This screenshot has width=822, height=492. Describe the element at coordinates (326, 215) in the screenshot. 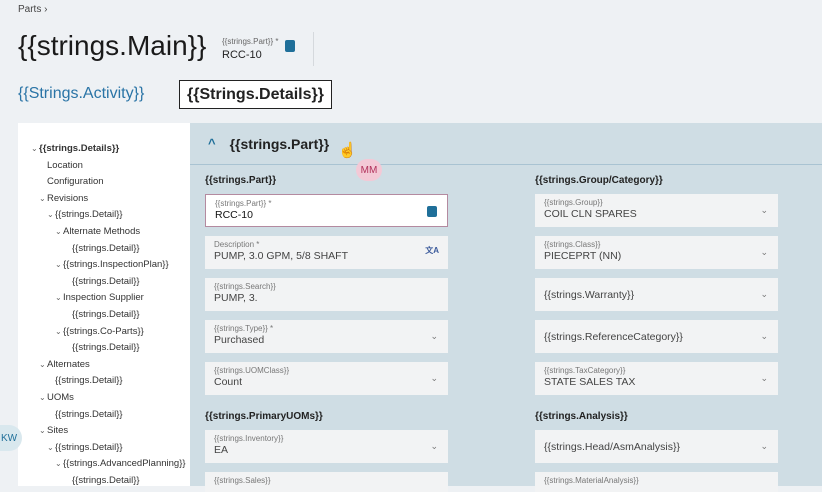

I see `field-value: RCC-10` at that location.